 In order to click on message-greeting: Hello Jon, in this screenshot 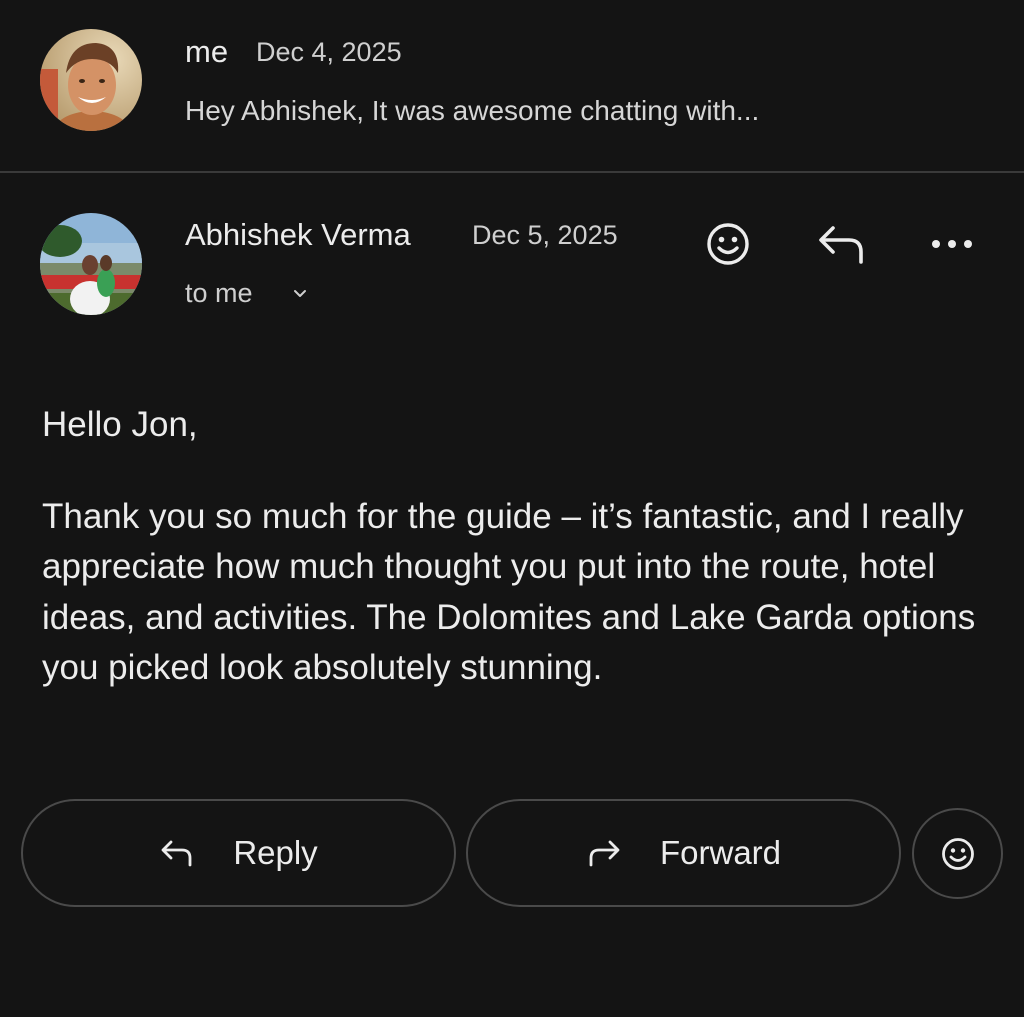, I will do `click(120, 424)`.